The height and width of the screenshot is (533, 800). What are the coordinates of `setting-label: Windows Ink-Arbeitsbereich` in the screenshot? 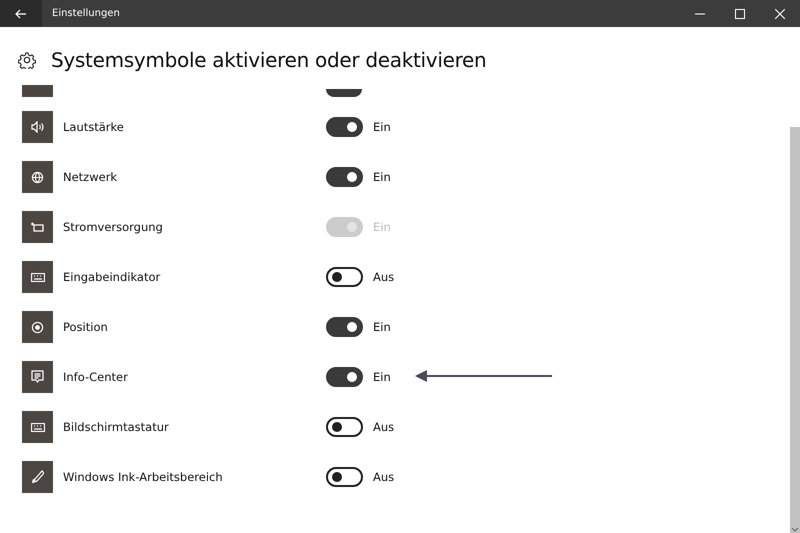 It's located at (143, 477).